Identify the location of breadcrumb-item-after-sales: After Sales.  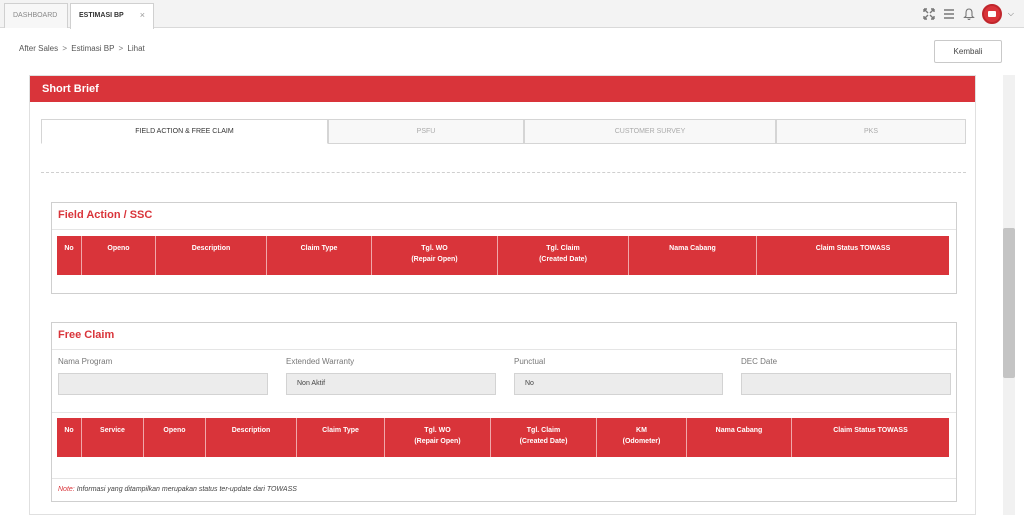
(38, 48).